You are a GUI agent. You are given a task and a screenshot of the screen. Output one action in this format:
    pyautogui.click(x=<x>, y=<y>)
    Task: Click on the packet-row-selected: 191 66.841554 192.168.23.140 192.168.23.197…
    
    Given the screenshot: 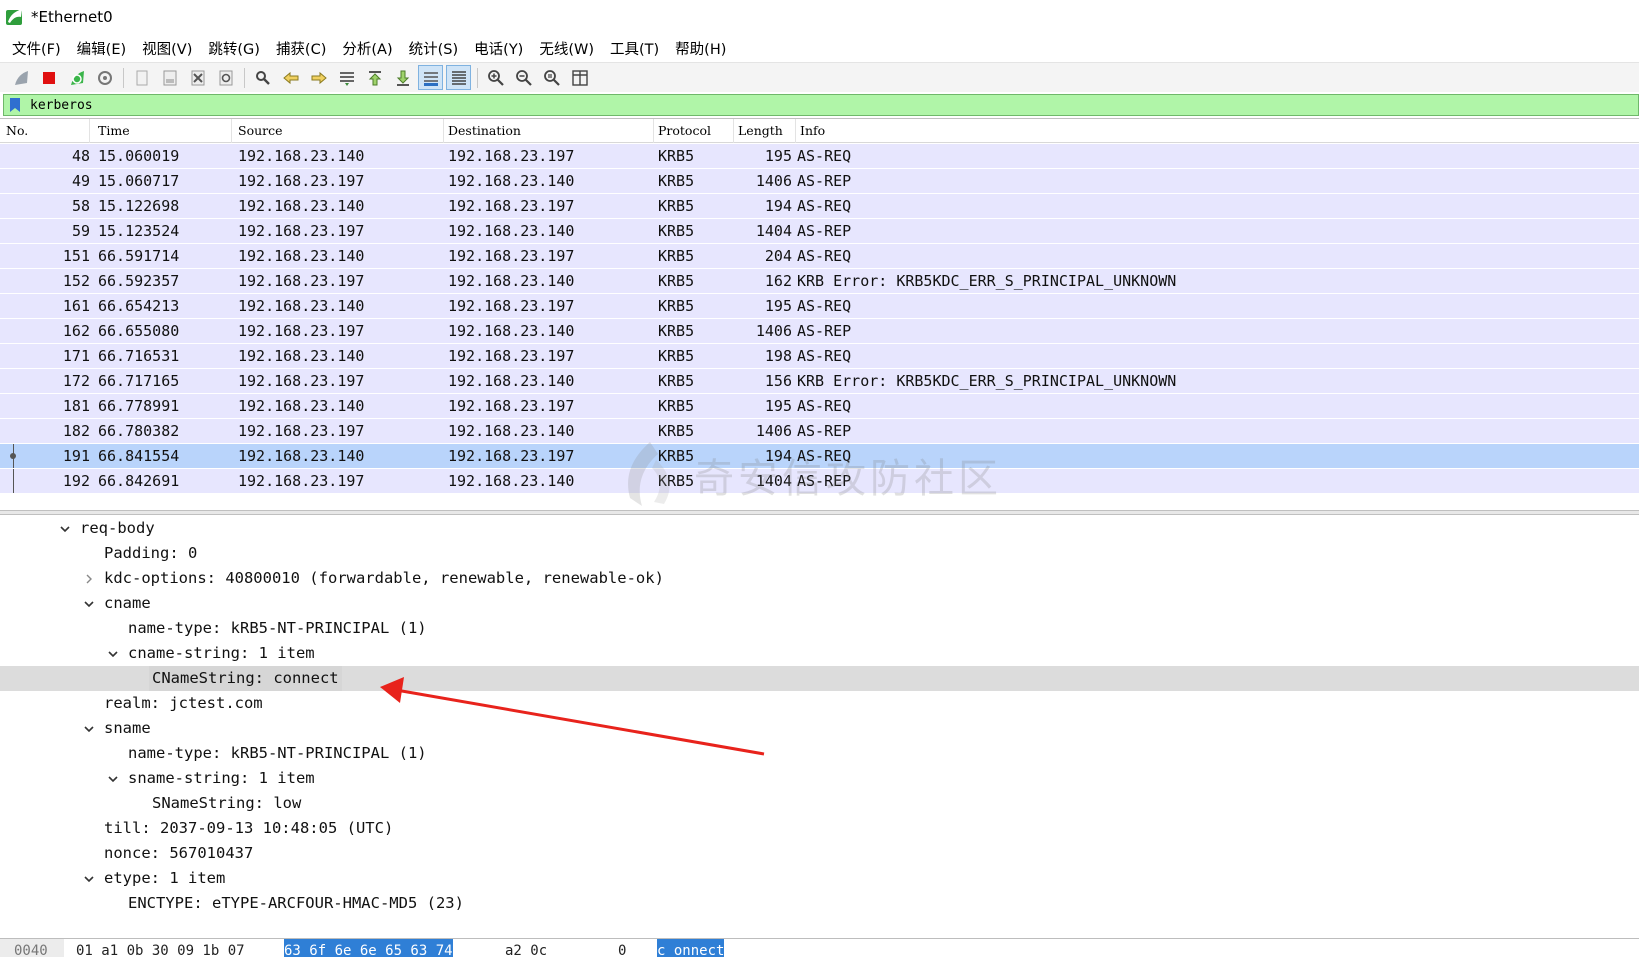 What is the action you would take?
    pyautogui.click(x=819, y=456)
    